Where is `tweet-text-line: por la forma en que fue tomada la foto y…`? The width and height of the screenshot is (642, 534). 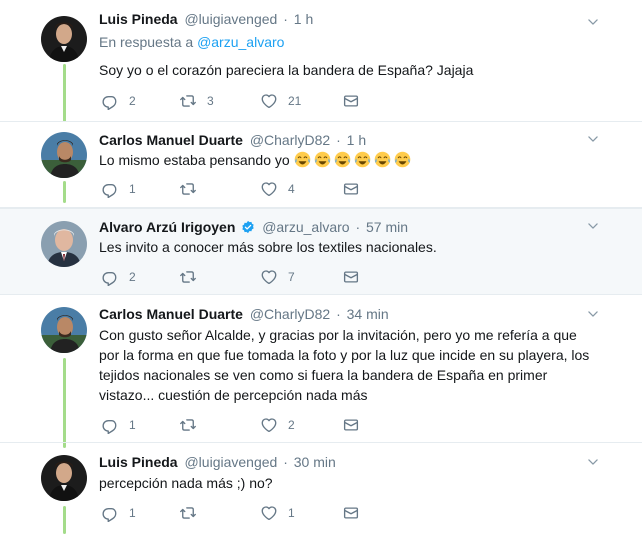 tweet-text-line: por la forma en que fue tomada la foto y… is located at coordinates (344, 355).